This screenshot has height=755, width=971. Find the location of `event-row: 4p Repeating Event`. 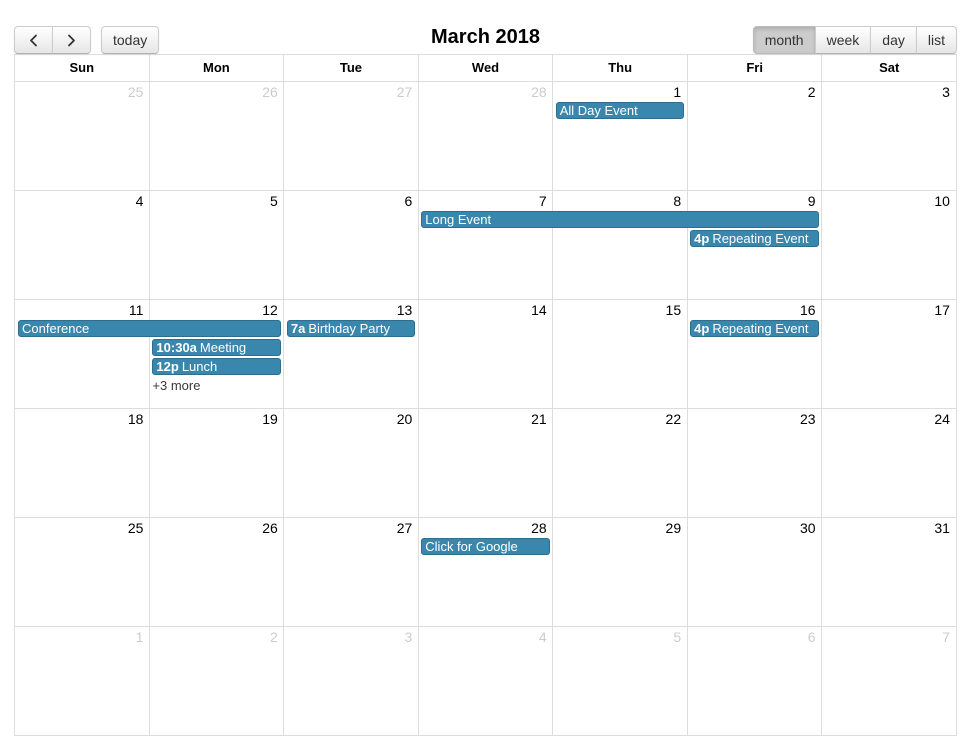

event-row: 4p Repeating Event is located at coordinates (485, 239).